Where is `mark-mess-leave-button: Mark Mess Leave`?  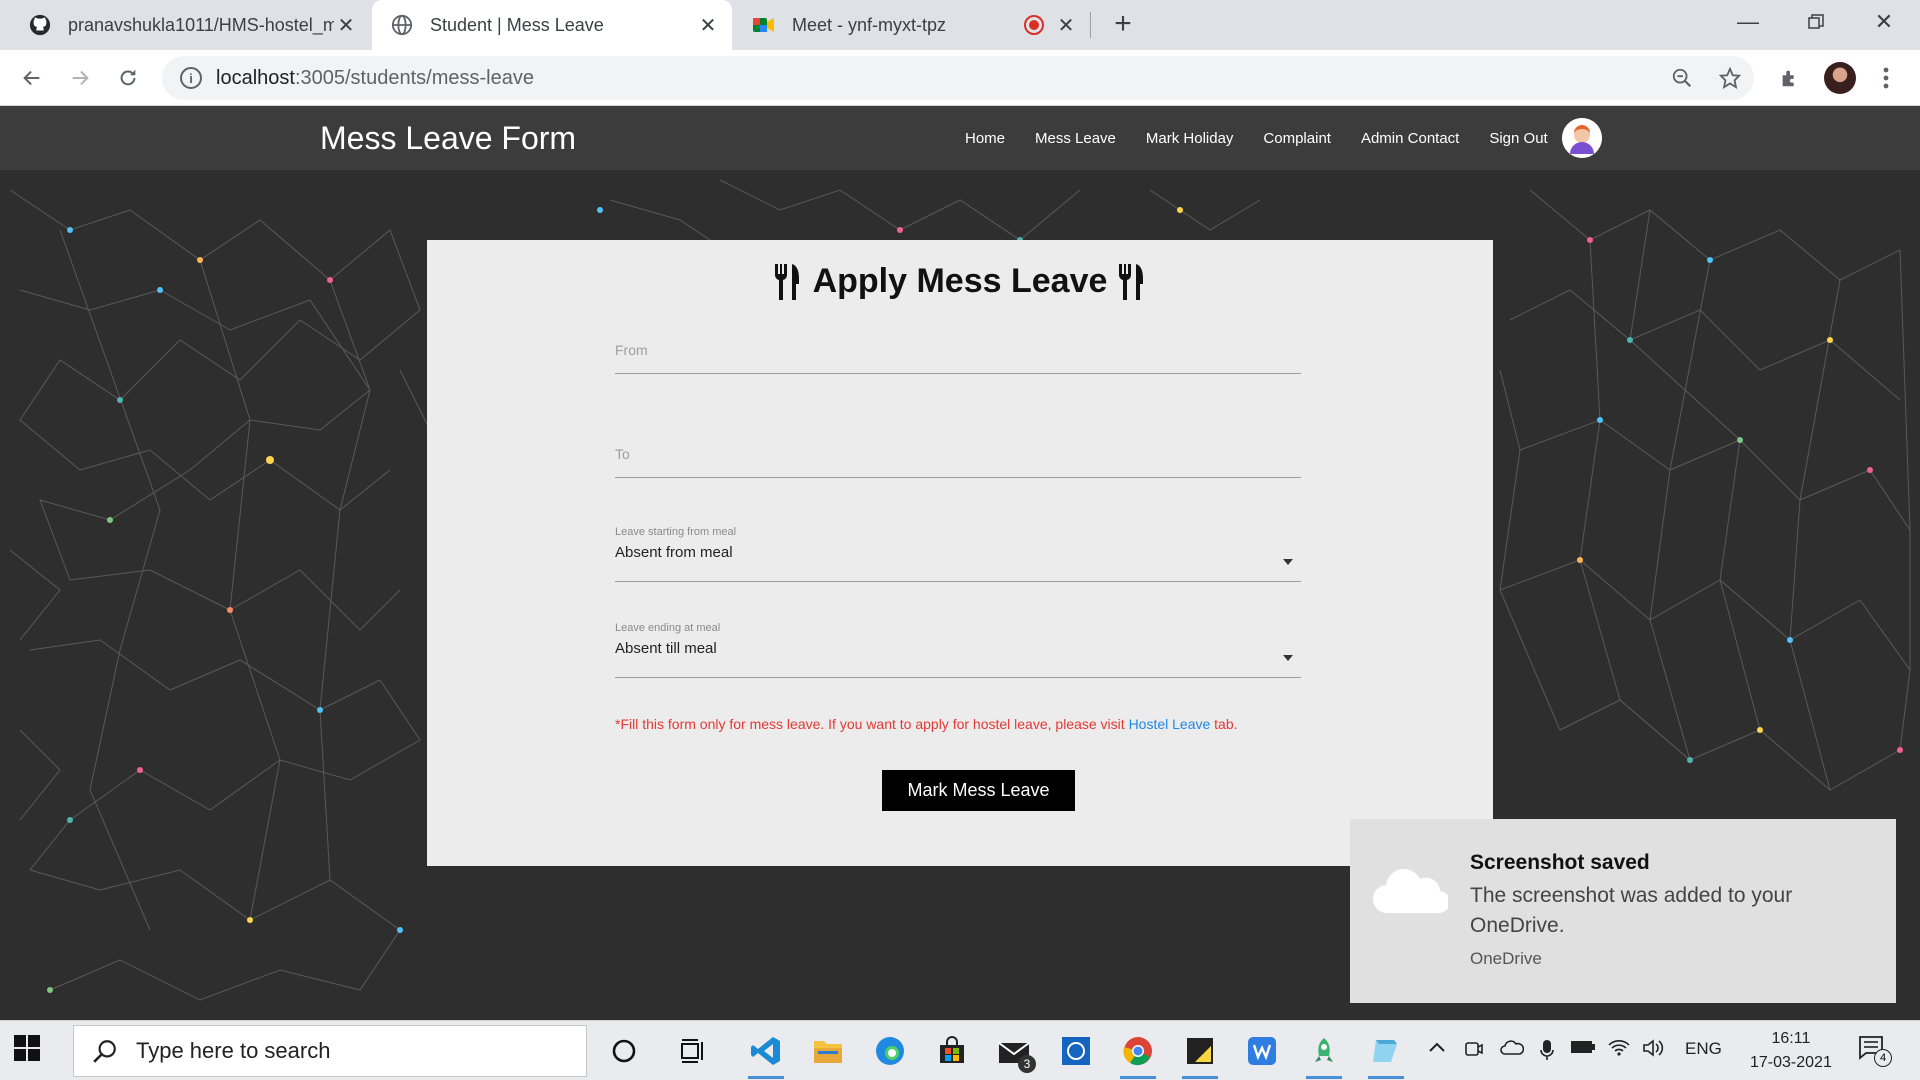
mark-mess-leave-button: Mark Mess Leave is located at coordinates (978, 790).